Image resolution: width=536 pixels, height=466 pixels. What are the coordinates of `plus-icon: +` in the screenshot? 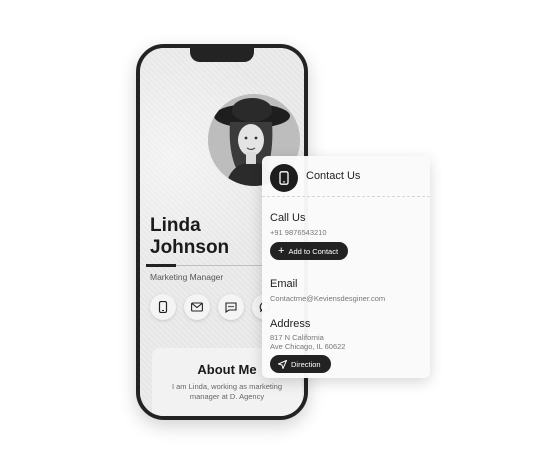 It's located at (281, 250).